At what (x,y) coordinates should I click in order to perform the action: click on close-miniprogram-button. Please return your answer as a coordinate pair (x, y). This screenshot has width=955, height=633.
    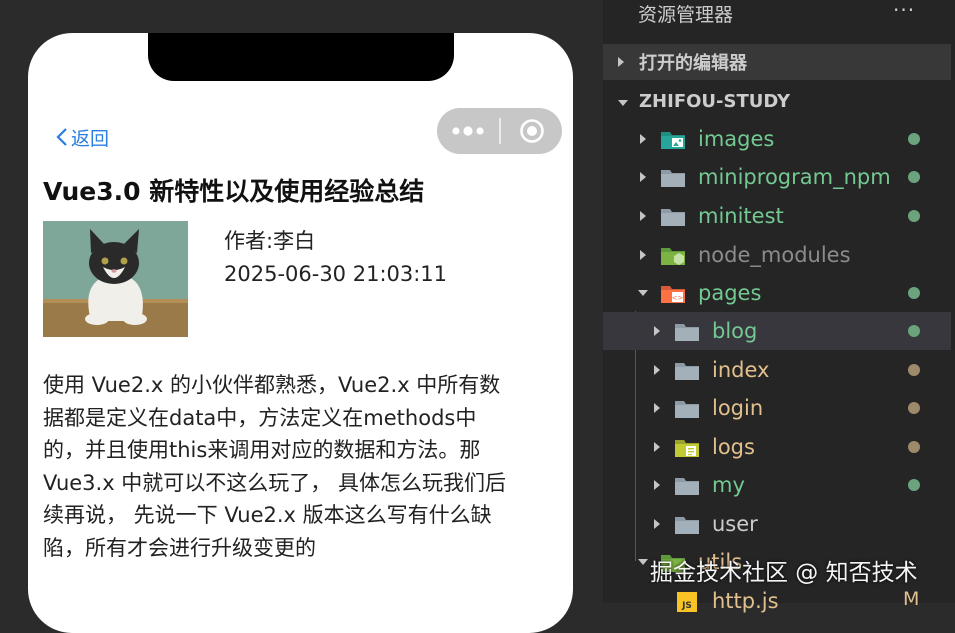
    Looking at the image, I should click on (531, 131).